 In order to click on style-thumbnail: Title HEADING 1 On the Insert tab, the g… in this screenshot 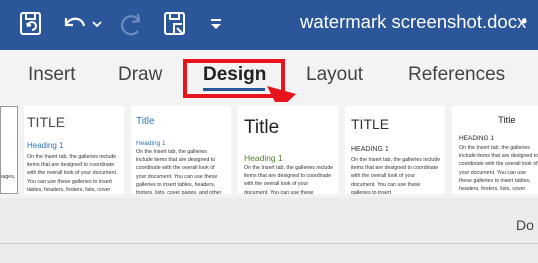, I will do `click(495, 150)`.